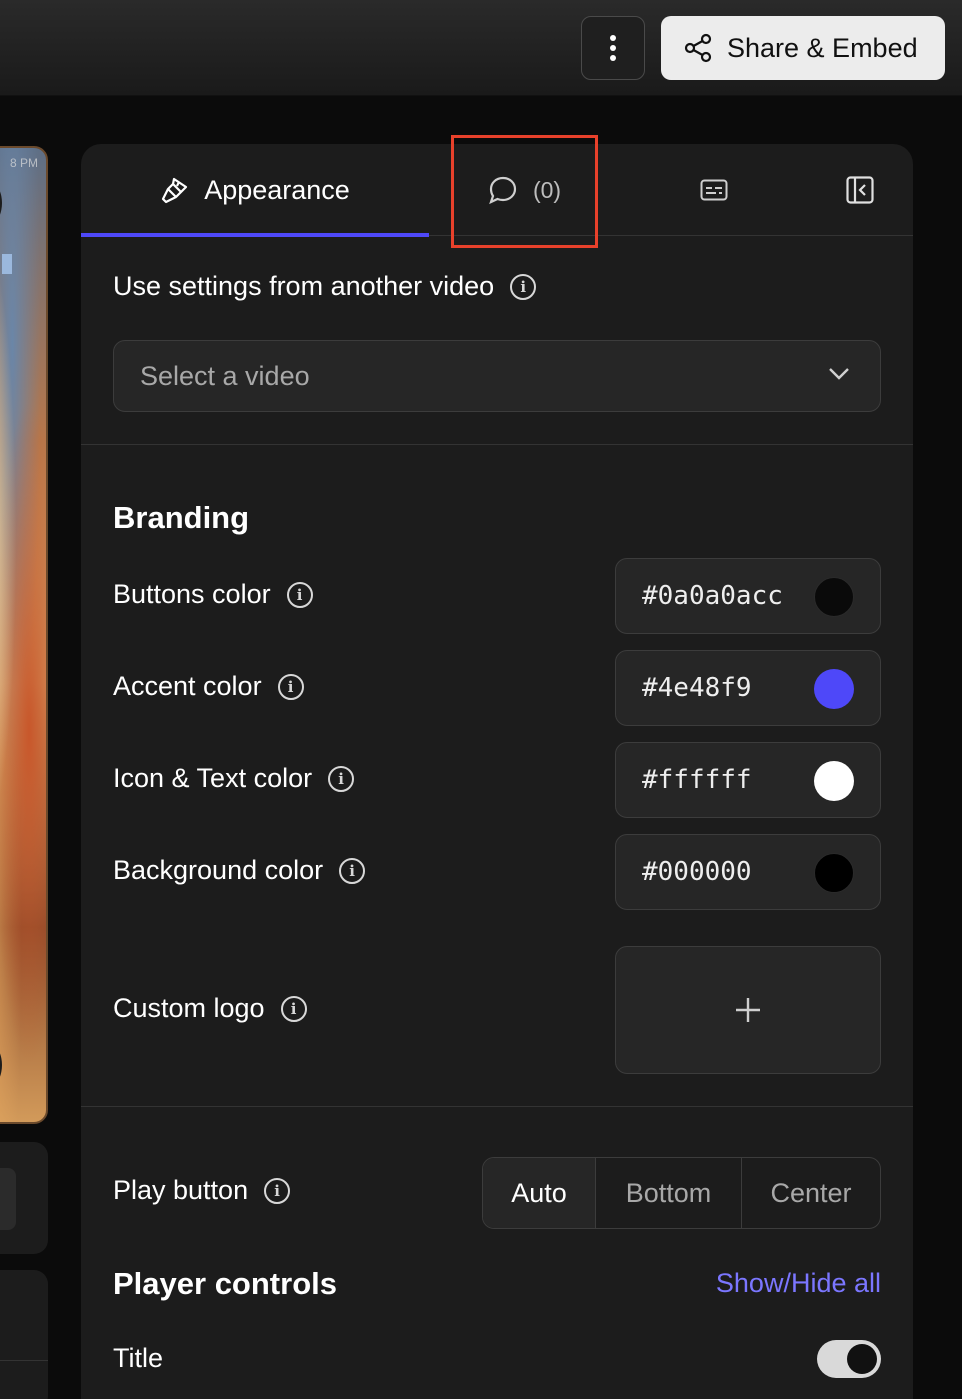  What do you see at coordinates (810, 1193) in the screenshot?
I see `play-button-option-center: Center` at bounding box center [810, 1193].